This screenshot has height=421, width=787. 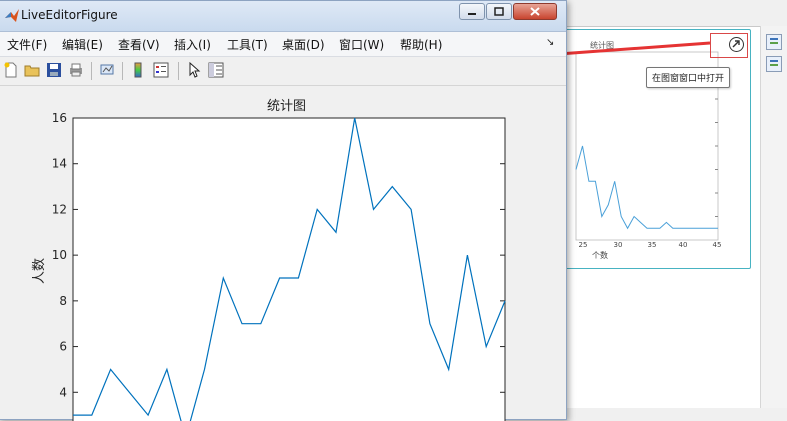 I want to click on menu-desktop: 桌面(D), so click(x=303, y=44).